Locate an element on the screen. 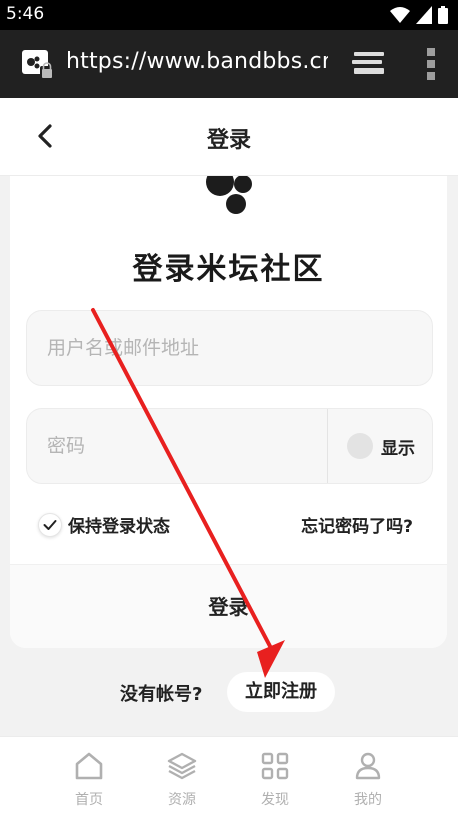  register-button: 立即注册 is located at coordinates (281, 692).